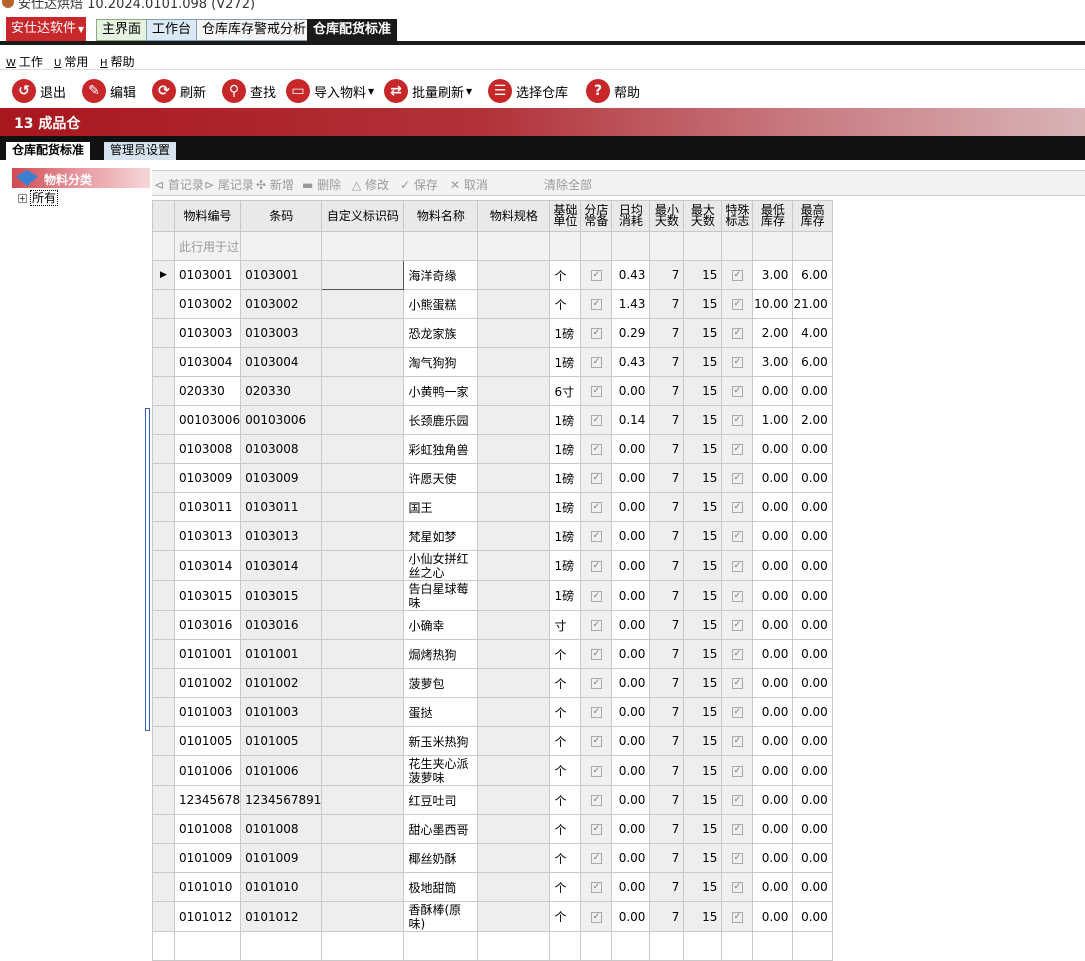 Image resolution: width=1085 pixels, height=961 pixels. Describe the element at coordinates (631, 275) in the screenshot. I see `cell-daily-usage: 0.43` at that location.